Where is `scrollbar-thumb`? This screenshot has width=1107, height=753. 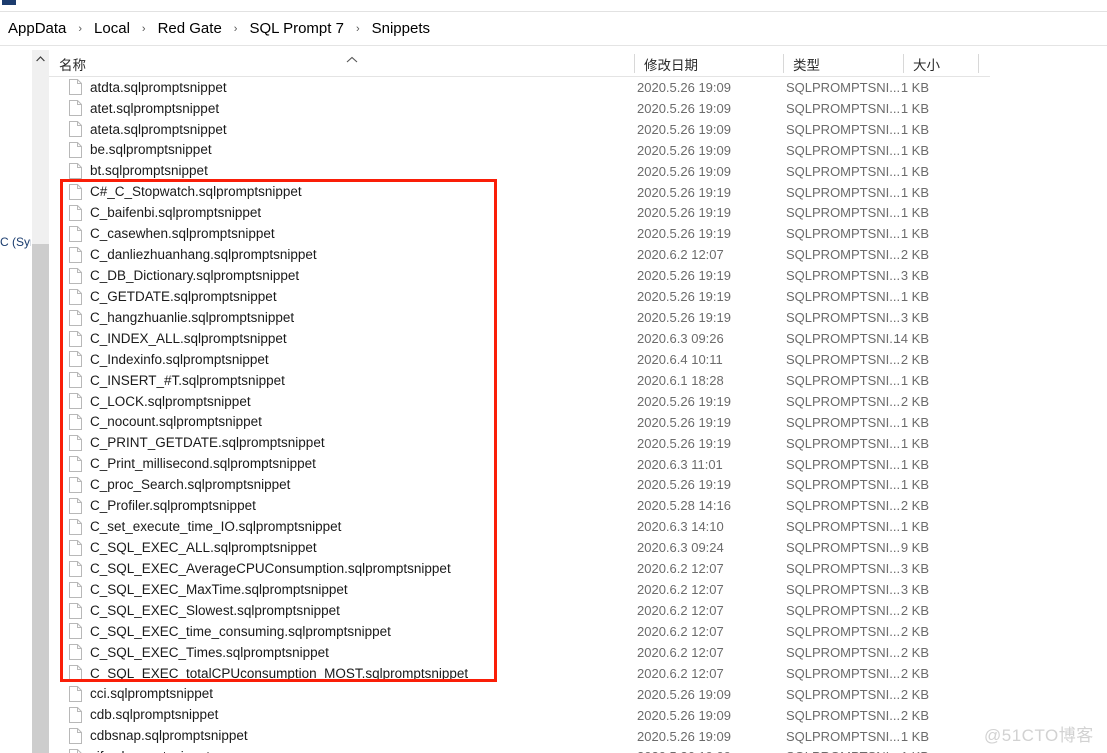 scrollbar-thumb is located at coordinates (40, 155).